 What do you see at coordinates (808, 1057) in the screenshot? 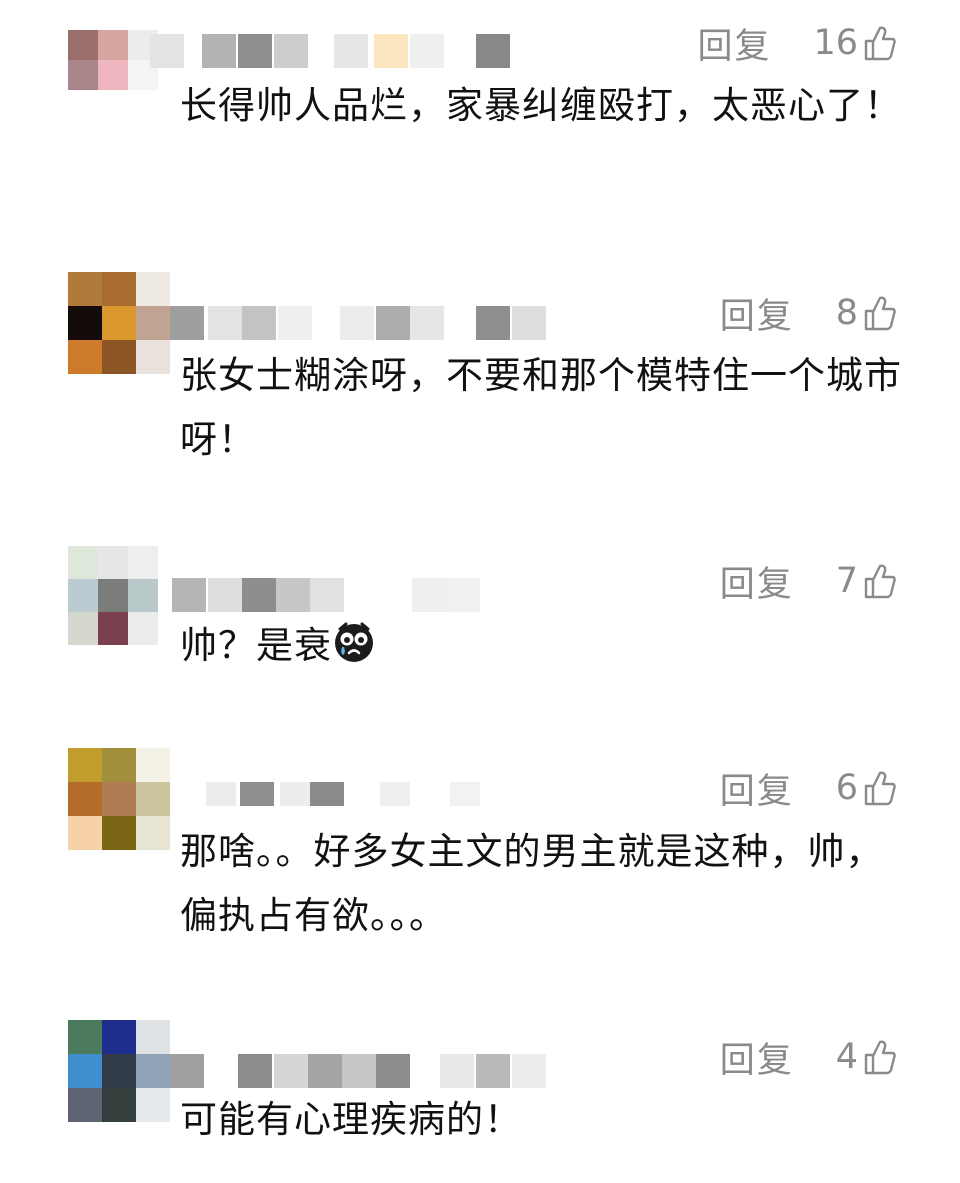
I see `comment-actions: 回复 4` at bounding box center [808, 1057].